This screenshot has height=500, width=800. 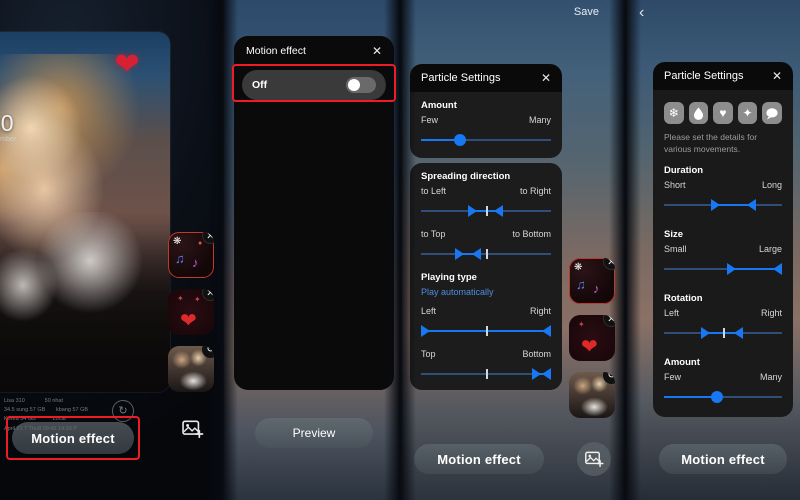 What do you see at coordinates (723, 249) in the screenshot?
I see `group-endpoints: Small Large` at bounding box center [723, 249].